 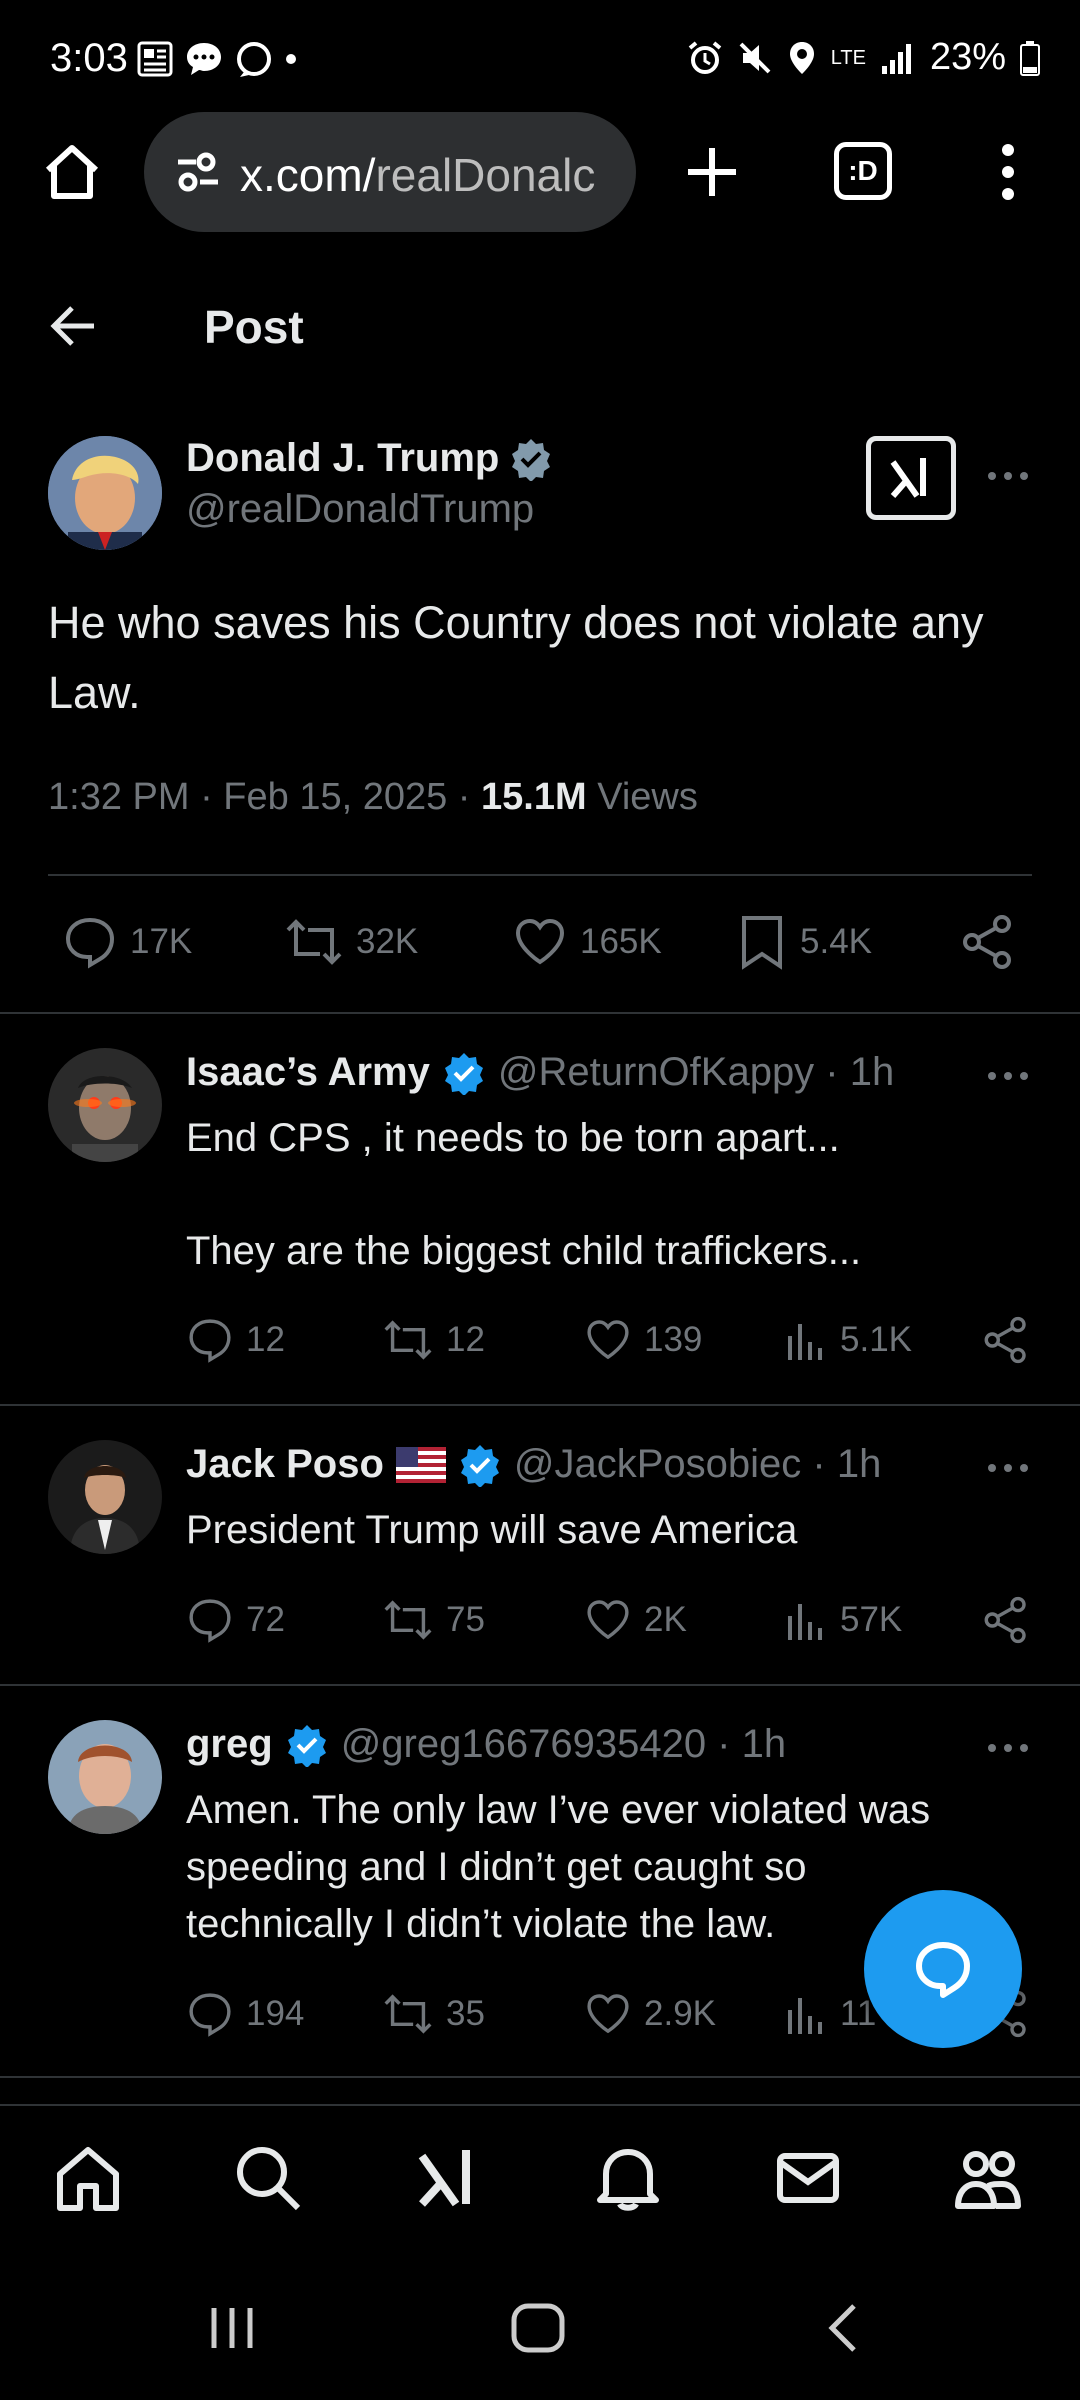 I want to click on recent-apps-button, so click(x=232, y=2328).